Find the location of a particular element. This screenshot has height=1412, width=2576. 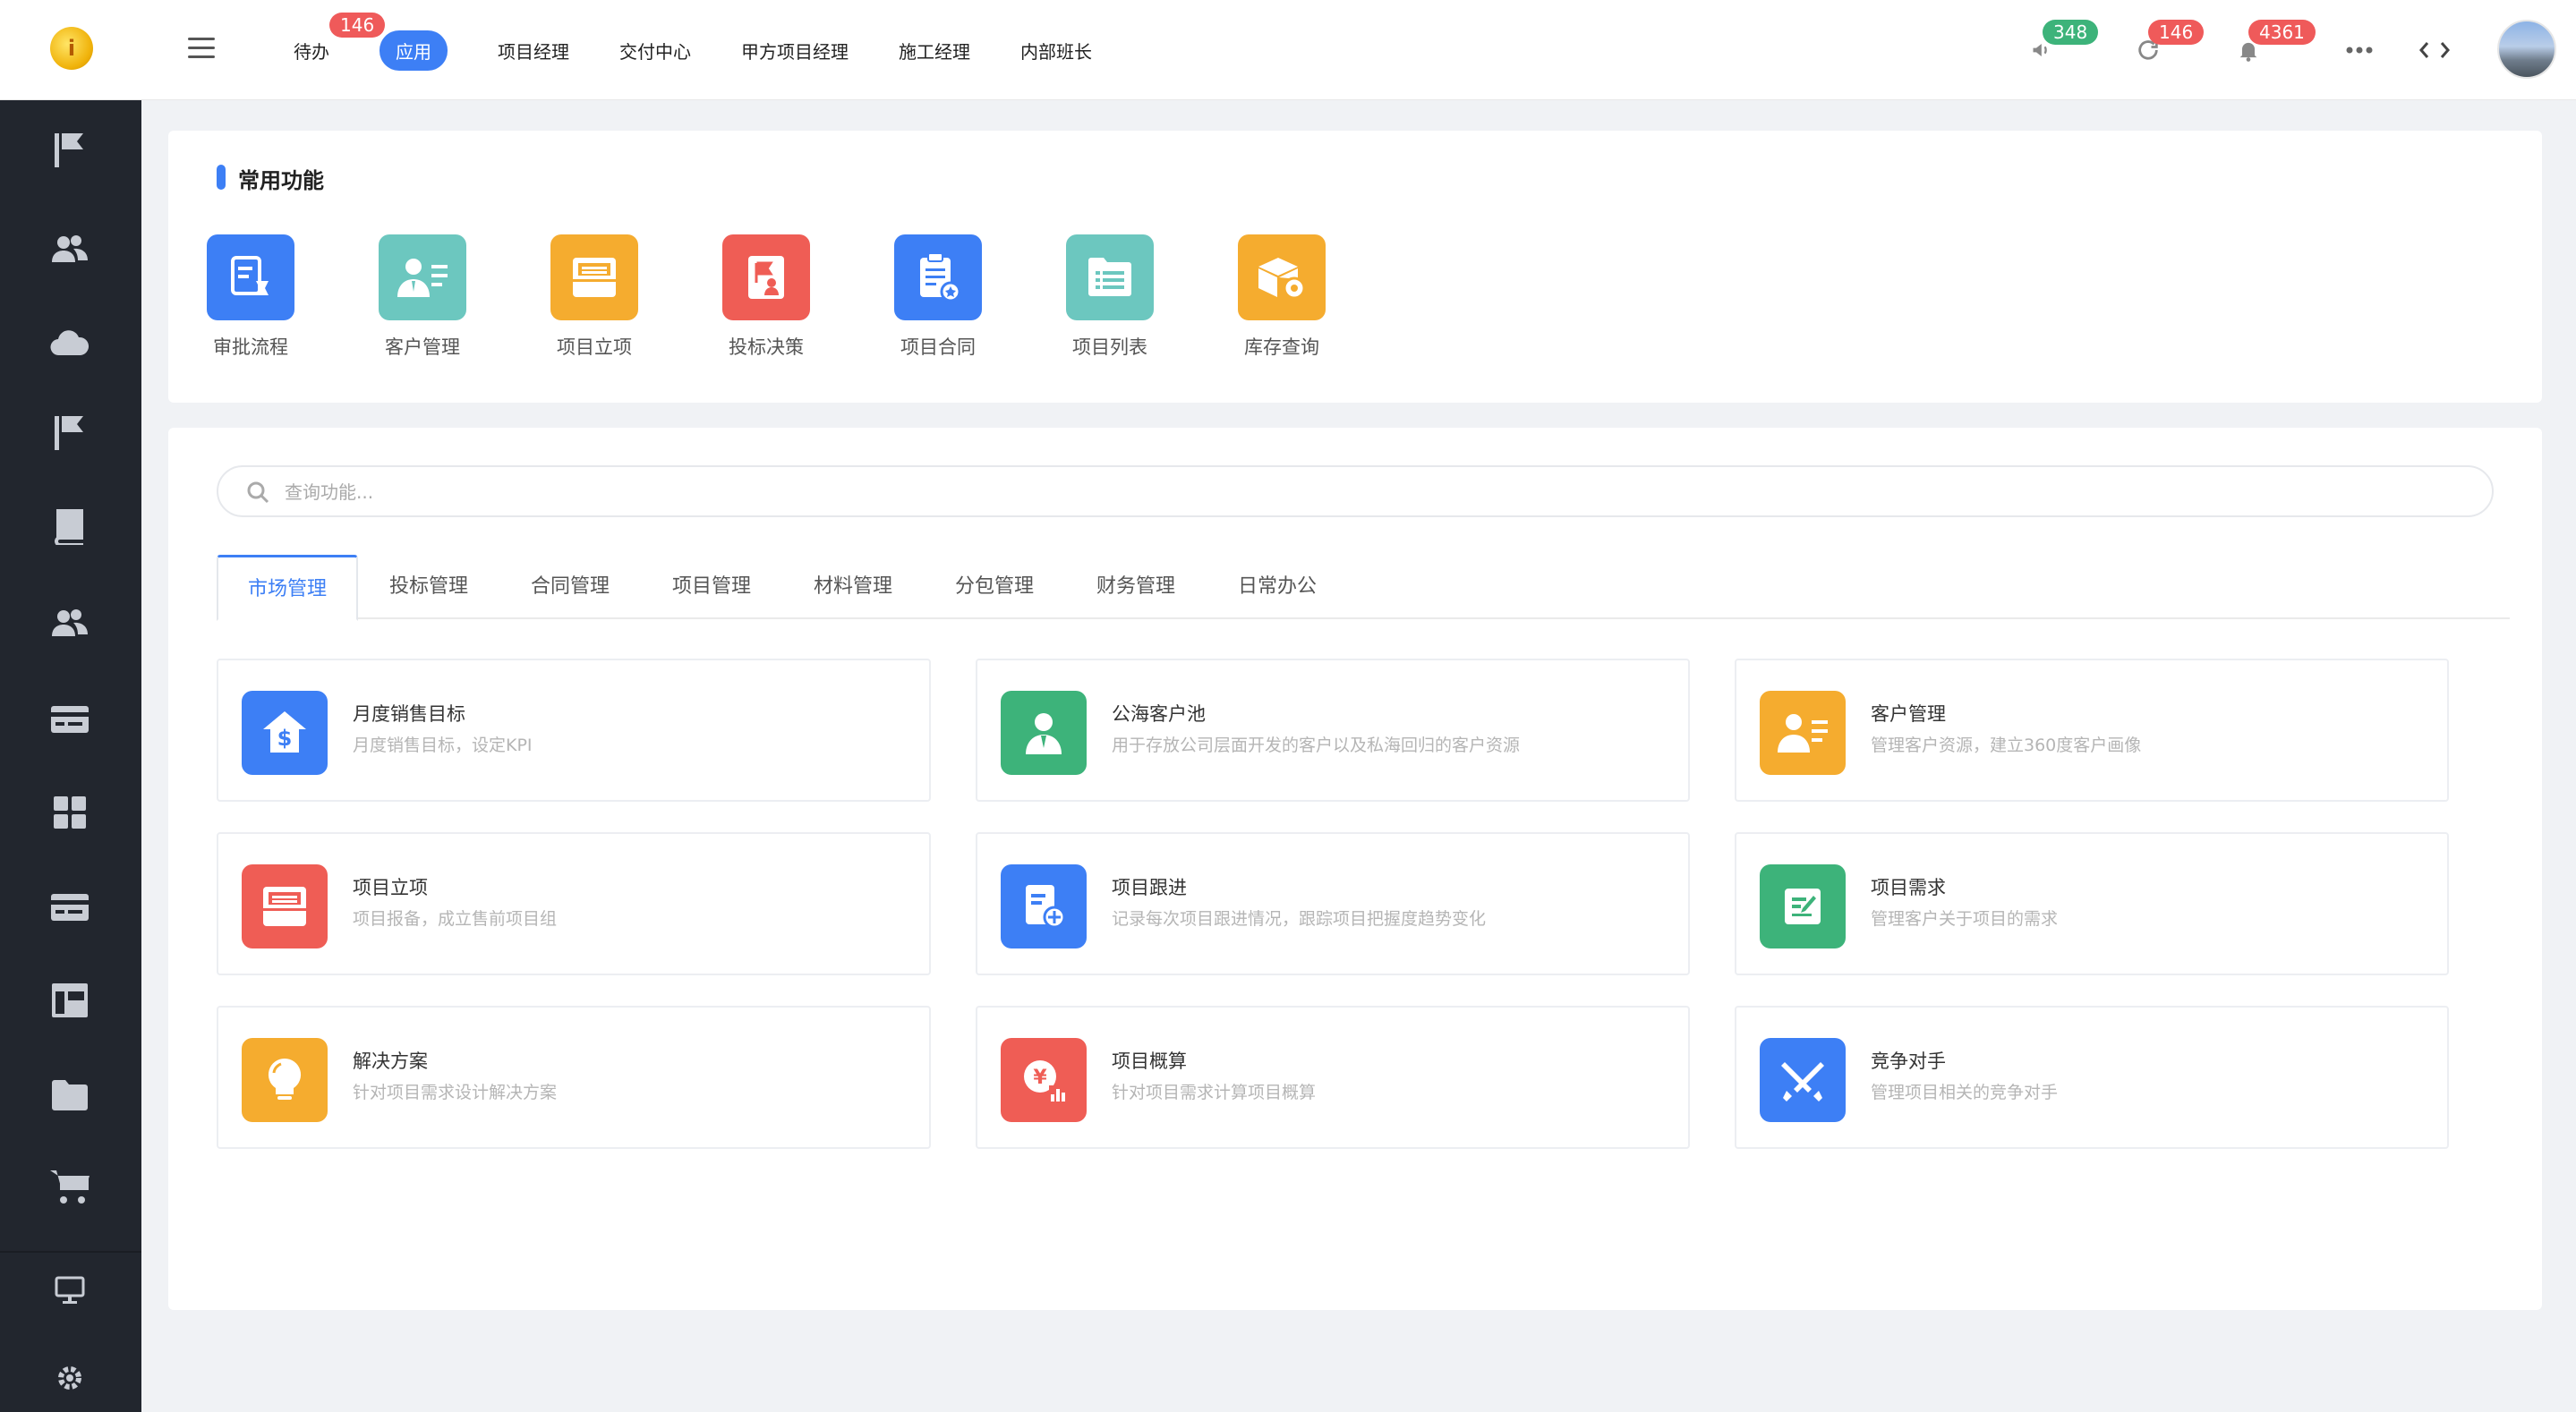

sidebar-item-flag is located at coordinates (69, 150).